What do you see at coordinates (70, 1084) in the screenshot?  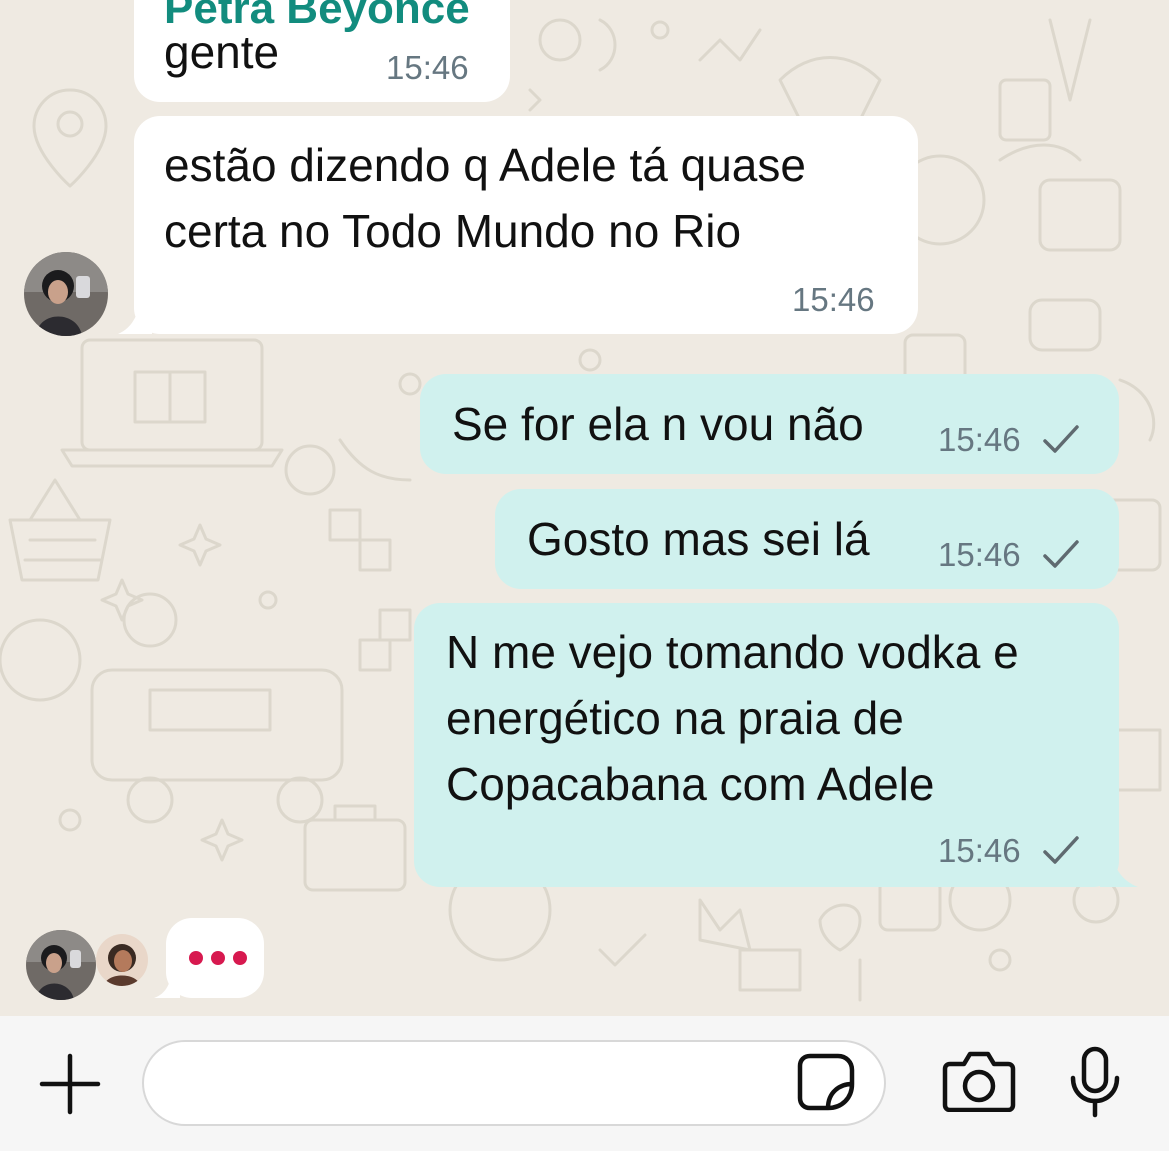 I see `plus-icon` at bounding box center [70, 1084].